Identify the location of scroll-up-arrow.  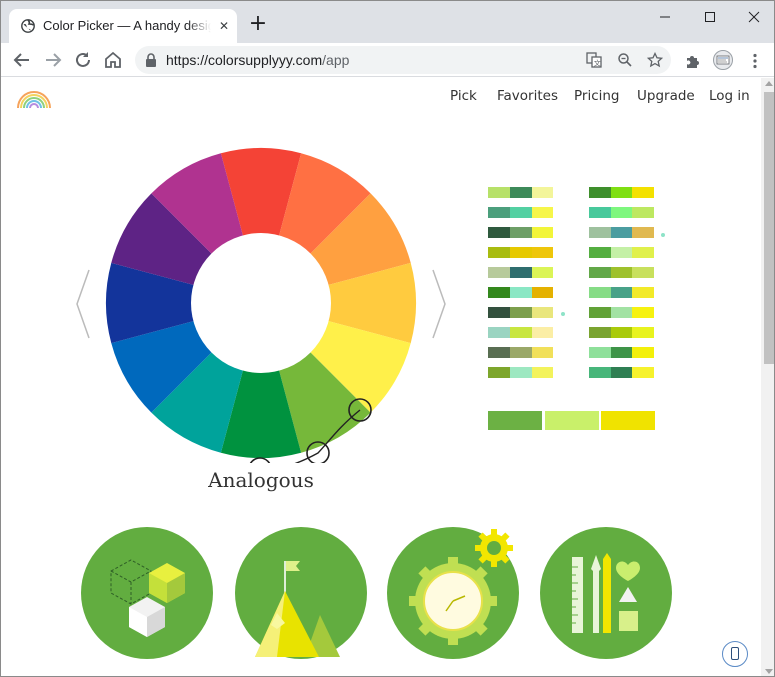
(769, 83).